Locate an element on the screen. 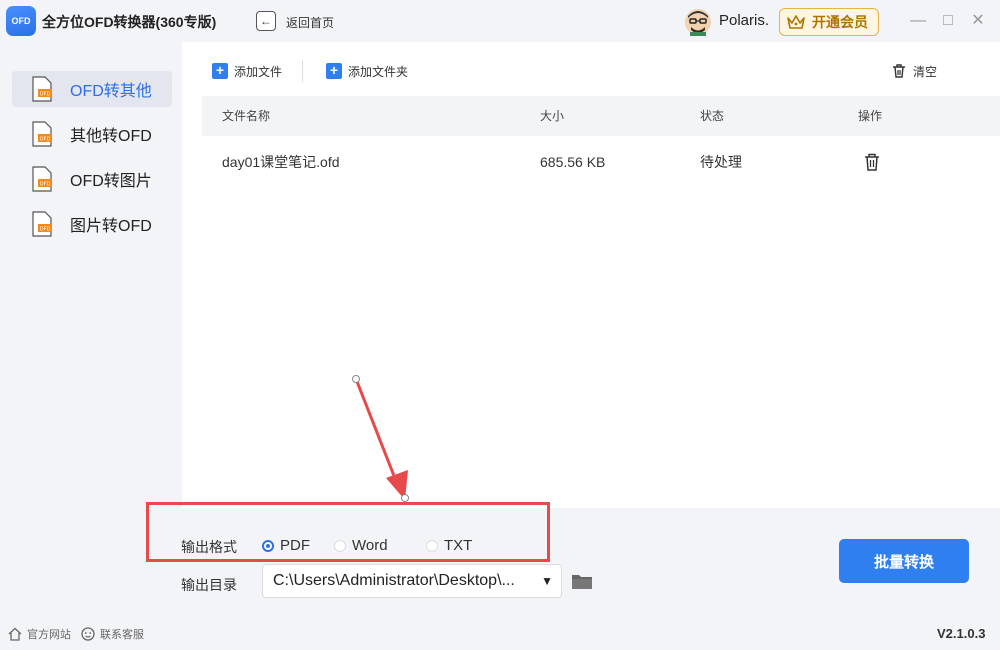  vip-label: 开通会员 is located at coordinates (840, 22).